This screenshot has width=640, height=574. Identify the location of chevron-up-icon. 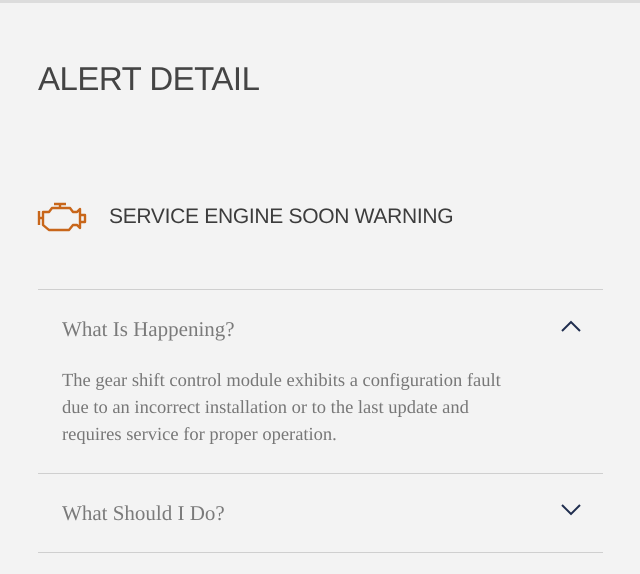
(571, 326).